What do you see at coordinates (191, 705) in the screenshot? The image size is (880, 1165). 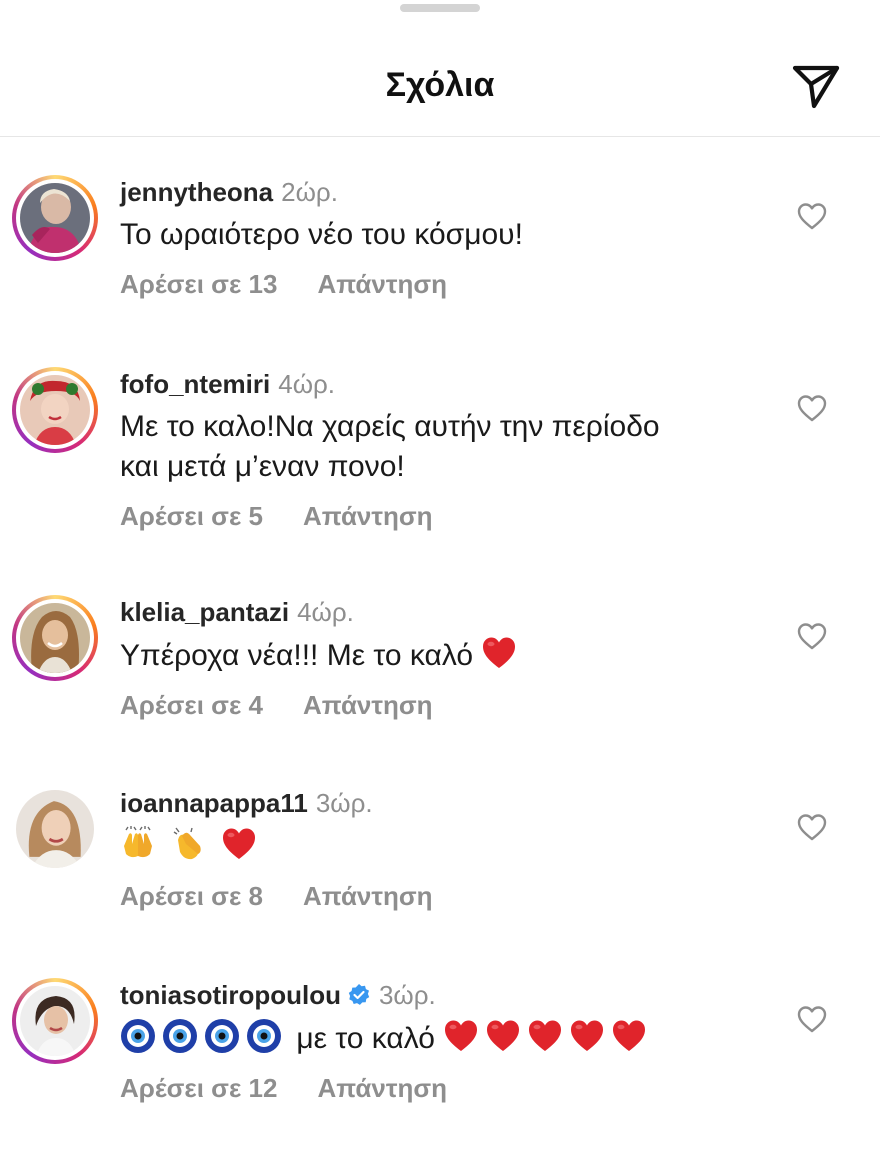 I see `comment-likes: Αρέσει σε 4` at bounding box center [191, 705].